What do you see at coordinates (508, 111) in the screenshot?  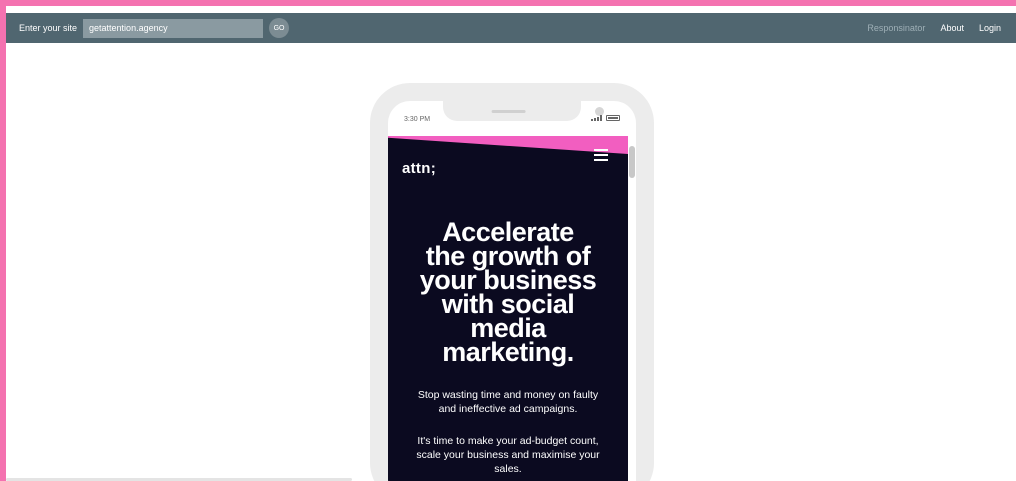 I see `speaker-icon` at bounding box center [508, 111].